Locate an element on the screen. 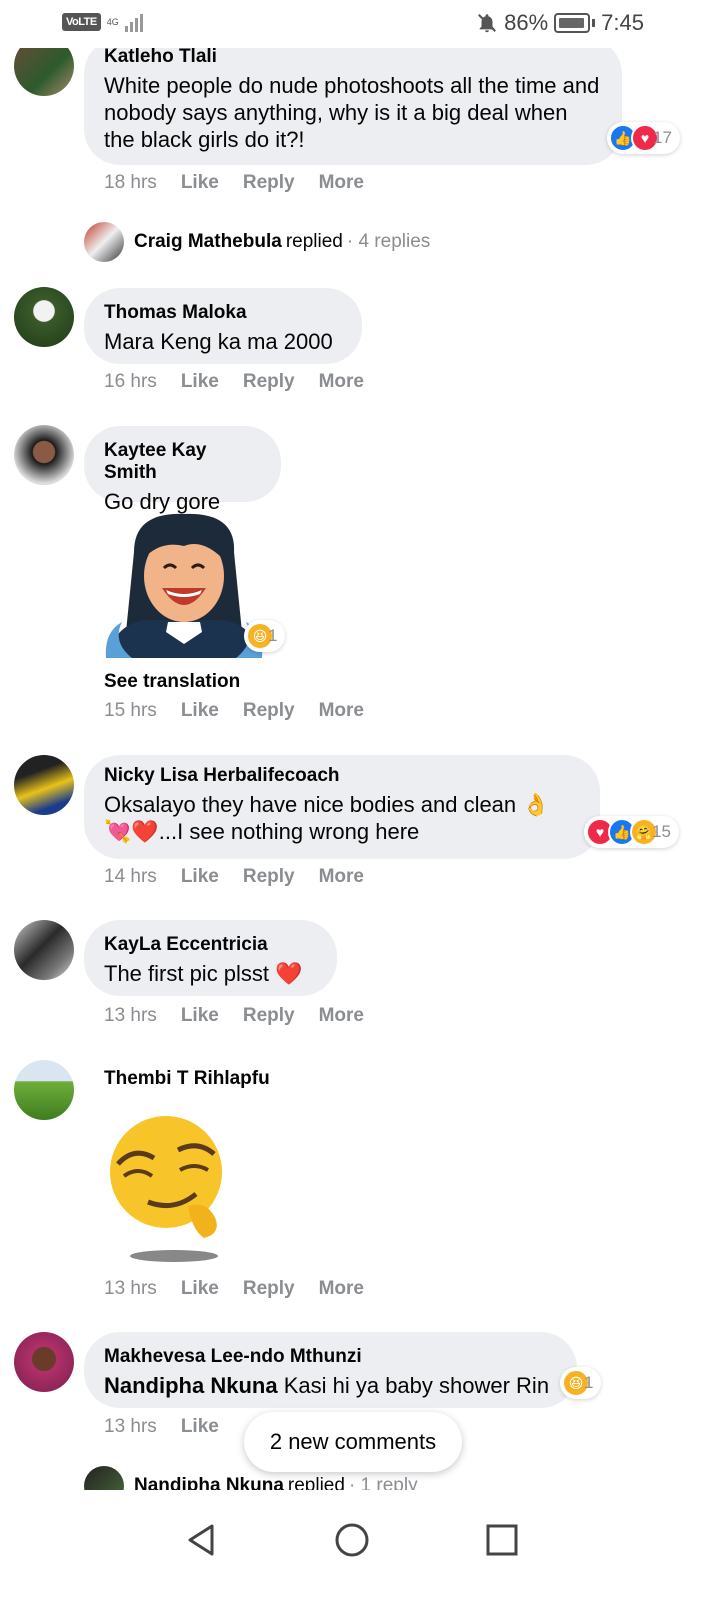 The width and height of the screenshot is (720, 1600). comment-text-line2: 💘❤️...I see nothing wrong here is located at coordinates (262, 831).